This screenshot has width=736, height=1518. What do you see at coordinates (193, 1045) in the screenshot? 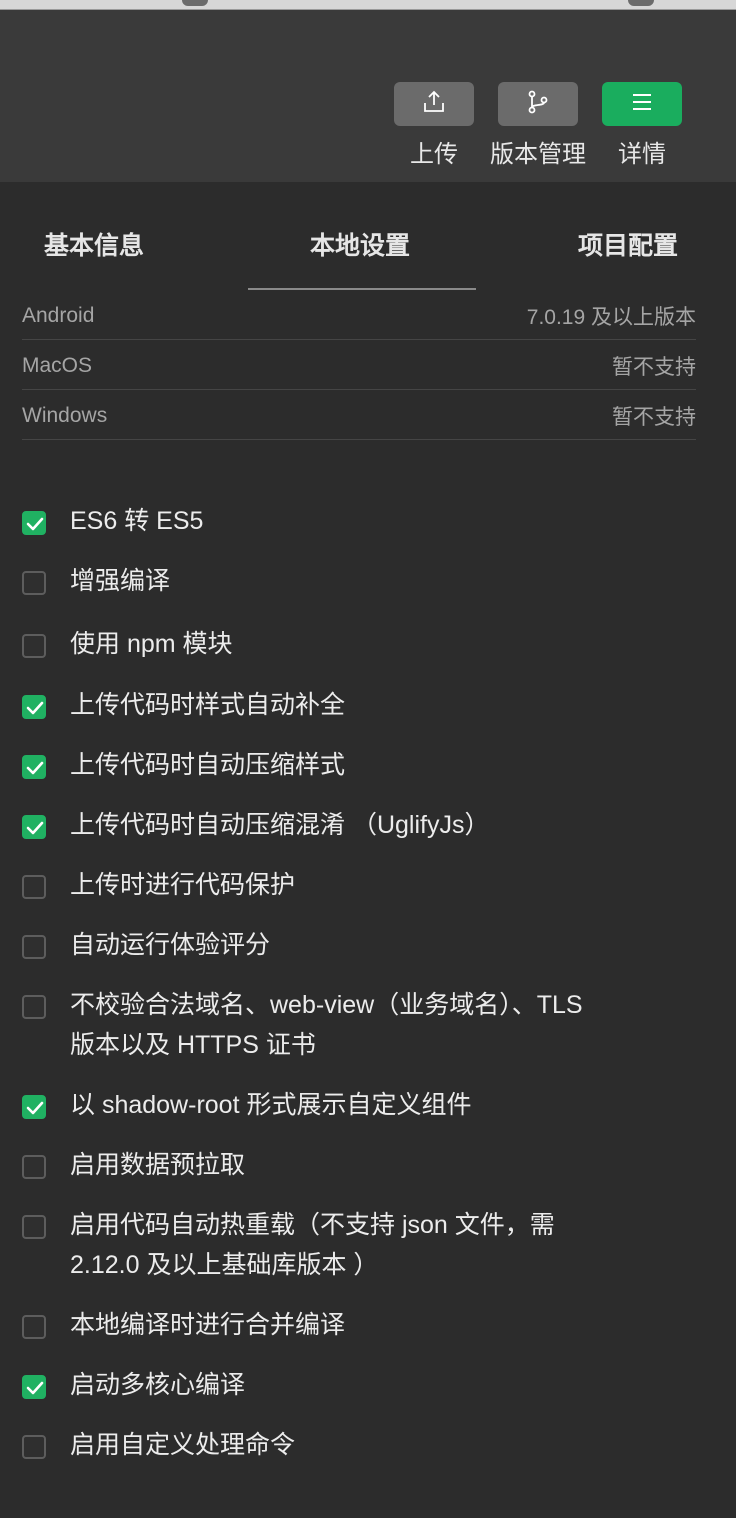
I see `option-label-line: 版本以及 HTTPS 证书` at bounding box center [193, 1045].